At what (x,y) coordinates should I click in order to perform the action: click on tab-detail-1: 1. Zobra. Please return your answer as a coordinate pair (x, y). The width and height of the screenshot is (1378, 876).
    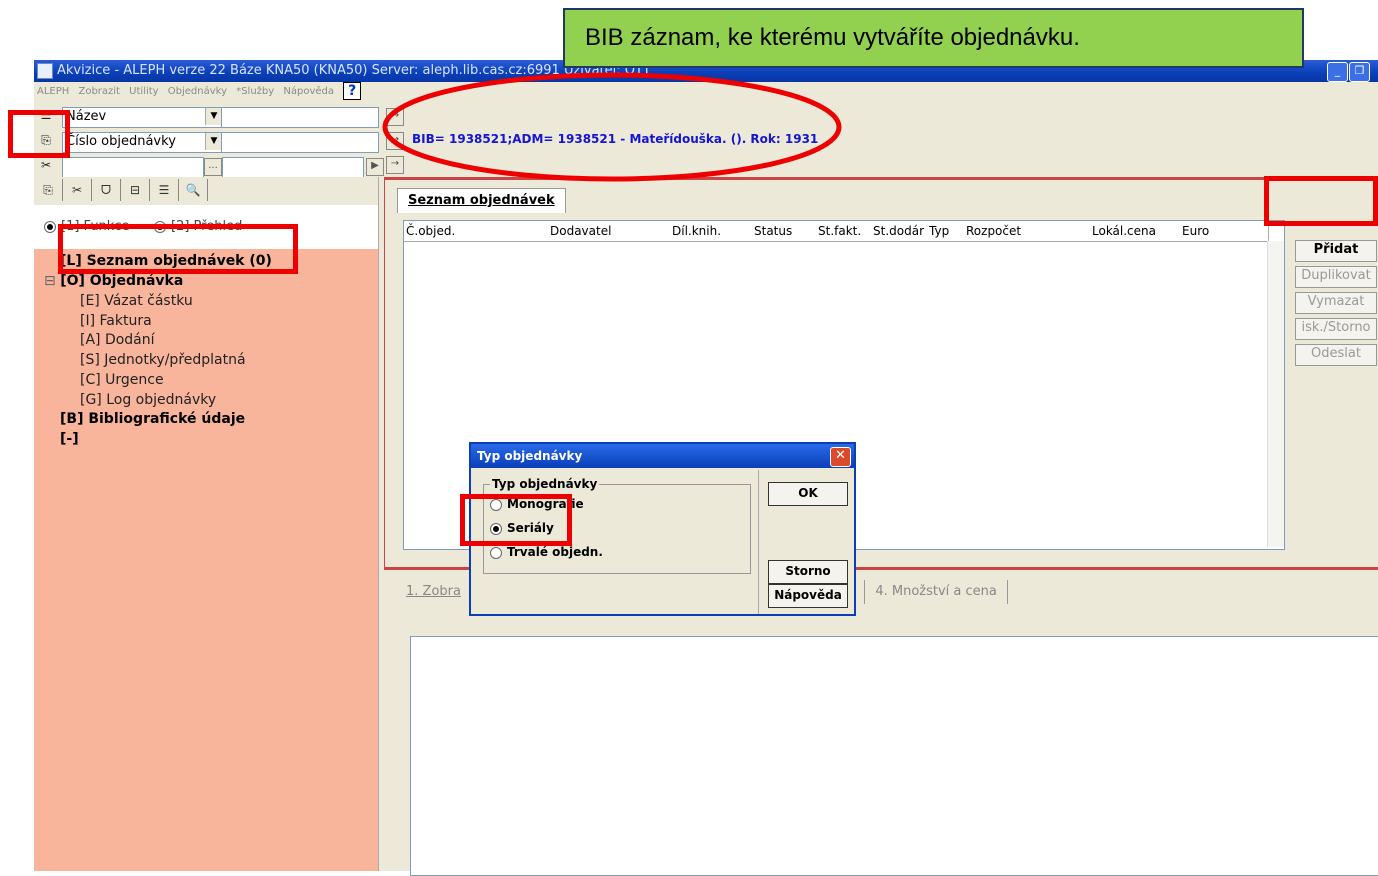
    Looking at the image, I should click on (434, 592).